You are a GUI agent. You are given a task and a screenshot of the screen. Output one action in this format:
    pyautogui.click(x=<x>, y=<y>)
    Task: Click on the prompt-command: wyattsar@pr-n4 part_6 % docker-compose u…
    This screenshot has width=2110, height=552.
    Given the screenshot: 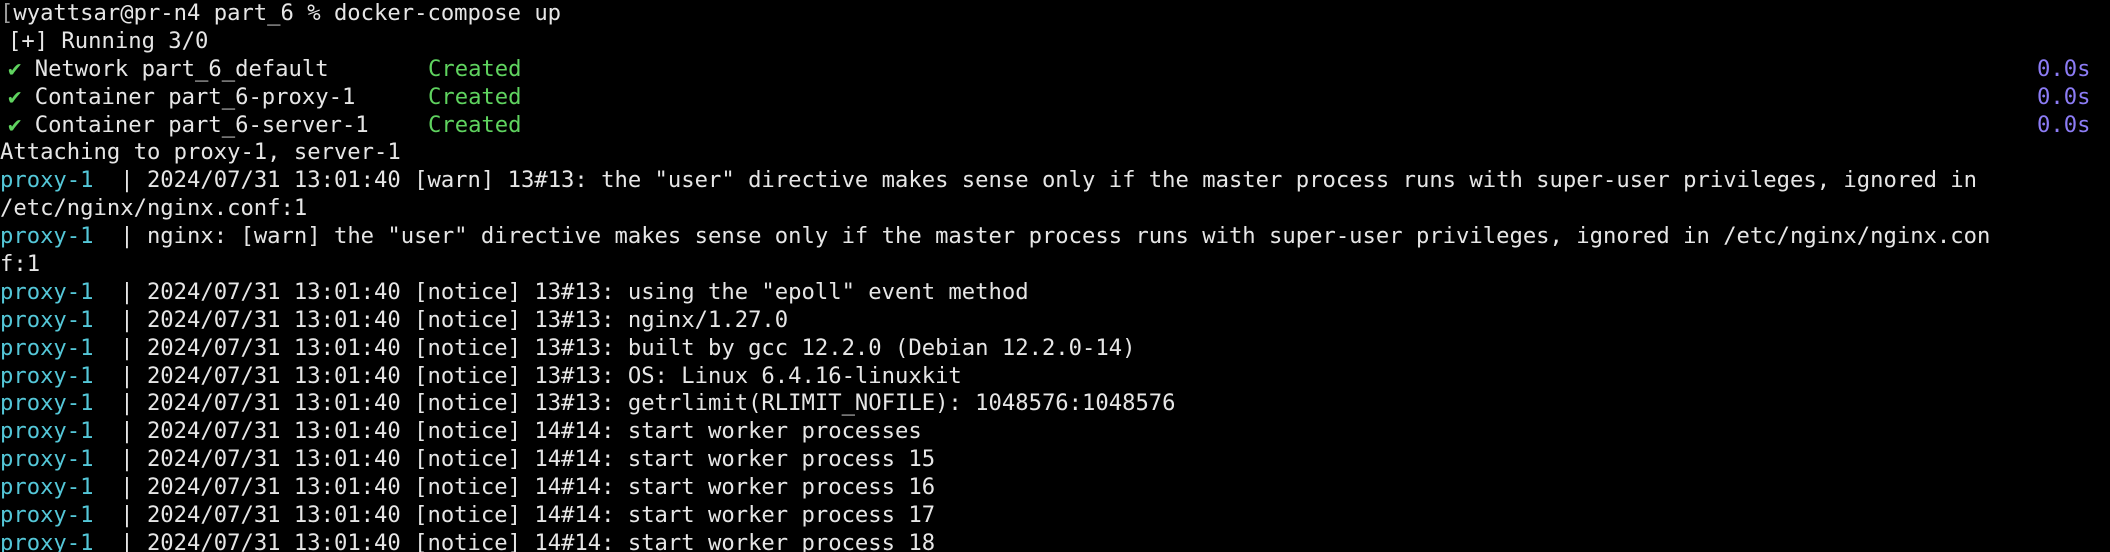 What is the action you would take?
    pyautogui.click(x=287, y=13)
    